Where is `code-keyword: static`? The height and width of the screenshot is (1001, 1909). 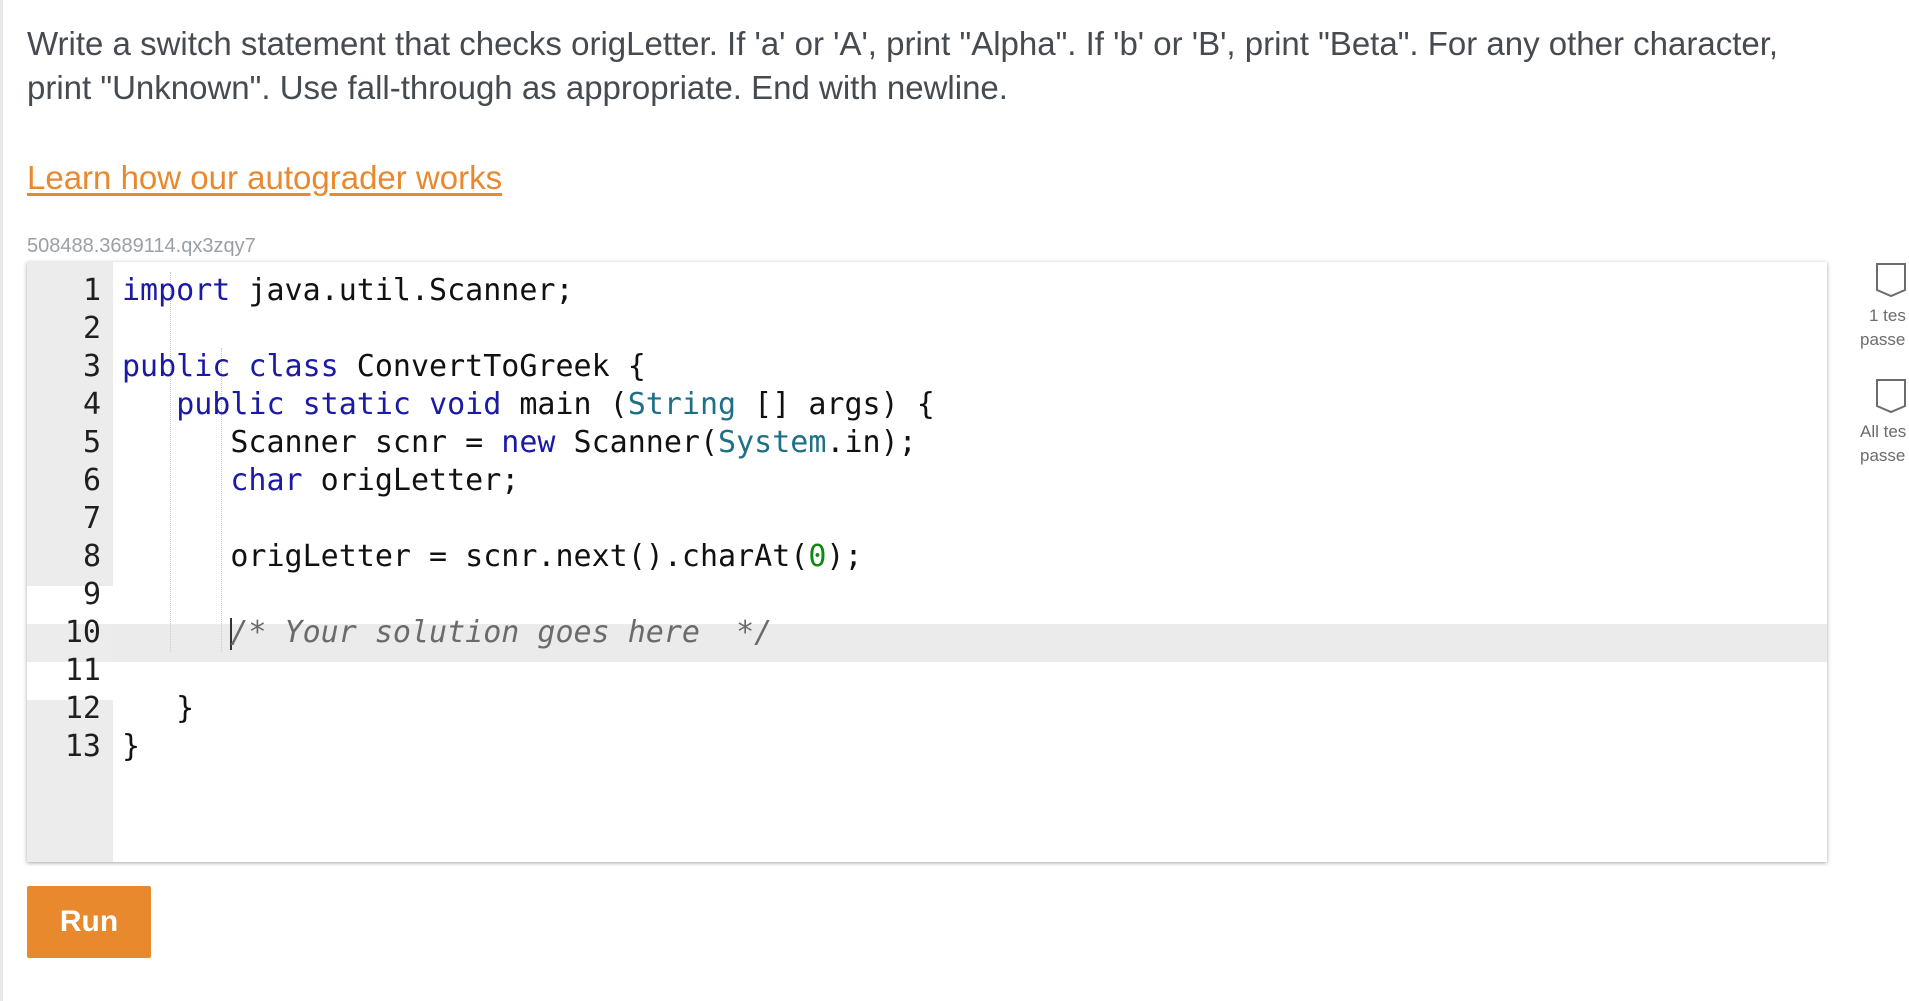 code-keyword: static is located at coordinates (356, 404).